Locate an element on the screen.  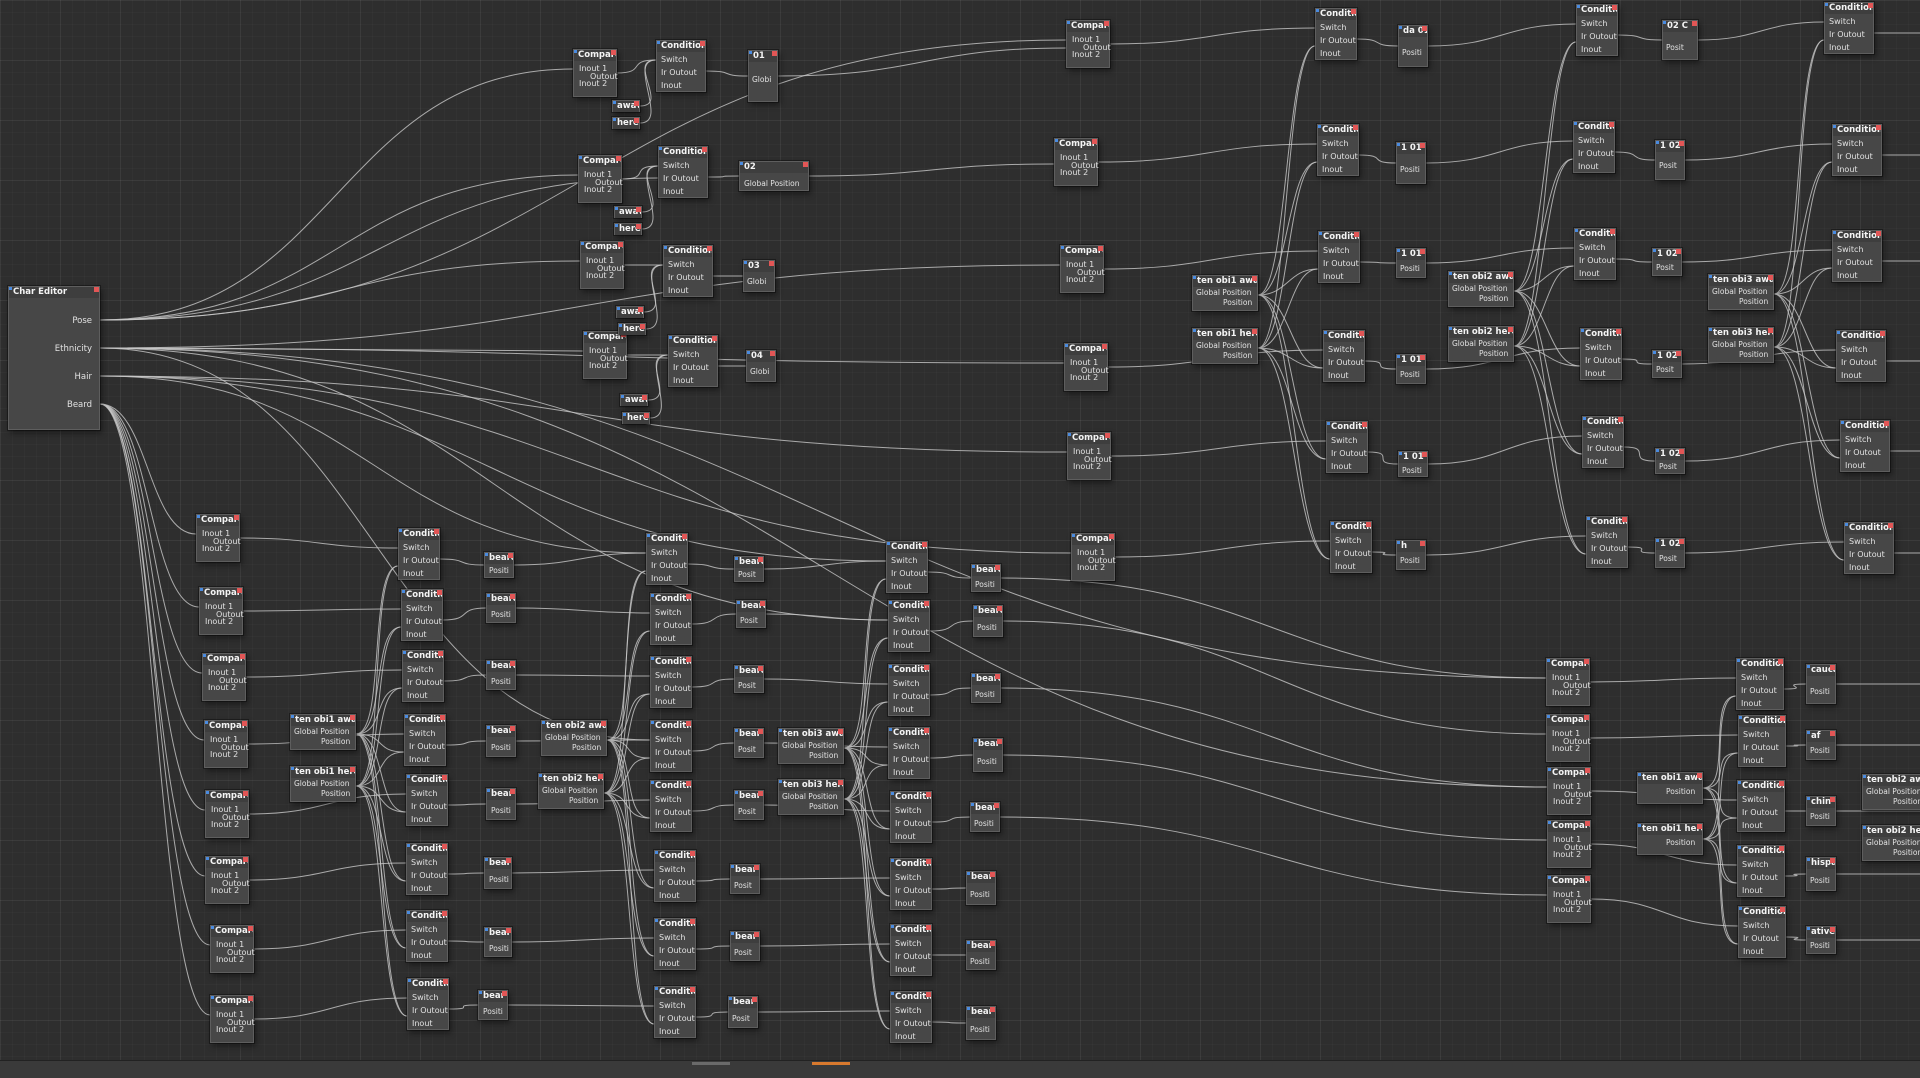
value-node: 1 02 5Posit is located at coordinates (1670, 553).